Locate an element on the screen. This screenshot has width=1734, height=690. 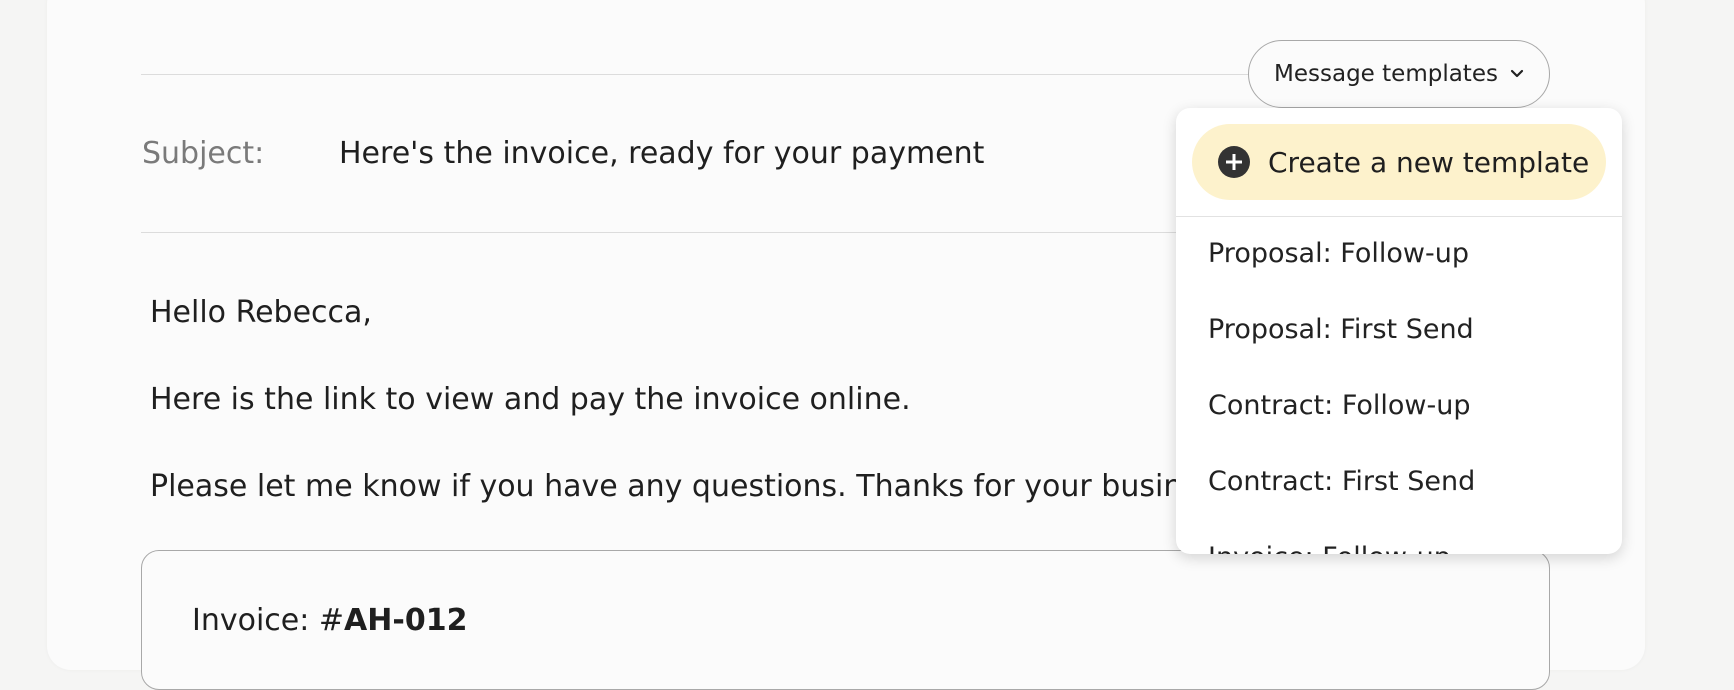
invoice-label: Invoice: #AH-012 is located at coordinates (330, 620).